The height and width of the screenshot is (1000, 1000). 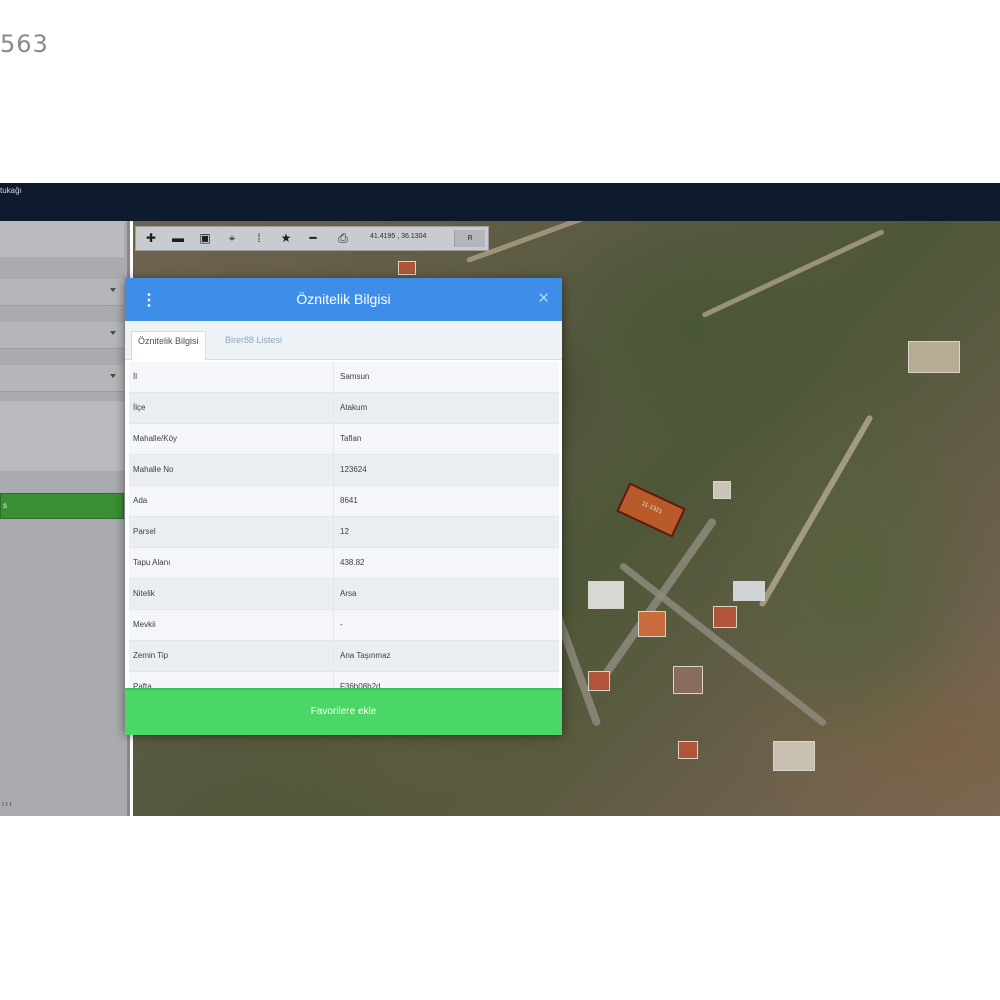 I want to click on star-icon: ★, so click(x=286, y=238).